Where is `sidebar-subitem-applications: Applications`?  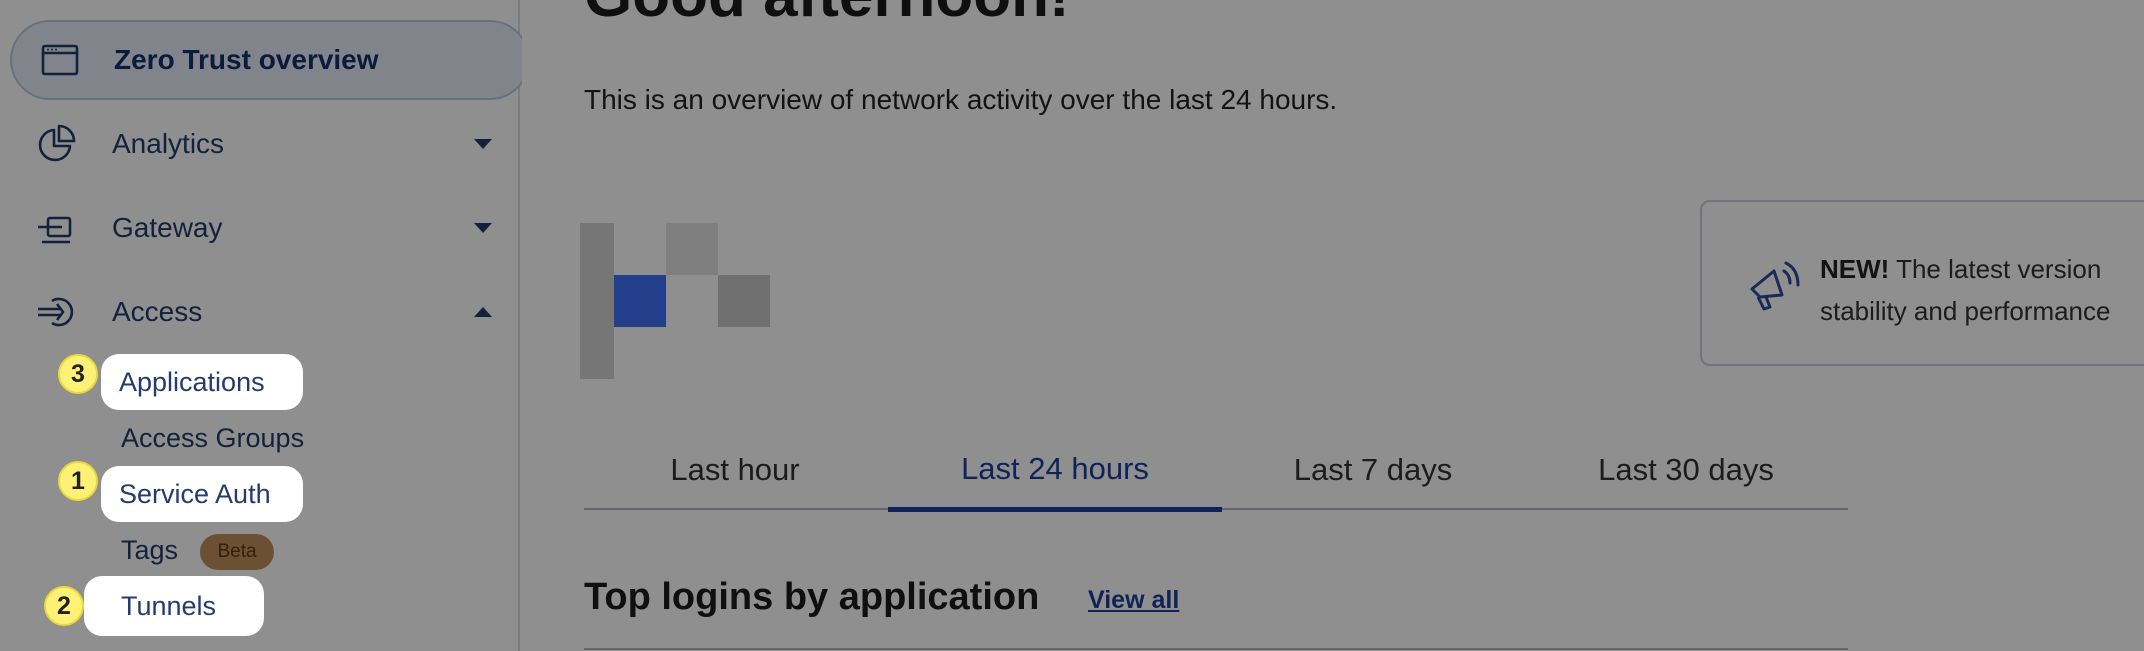 sidebar-subitem-applications: Applications is located at coordinates (202, 382).